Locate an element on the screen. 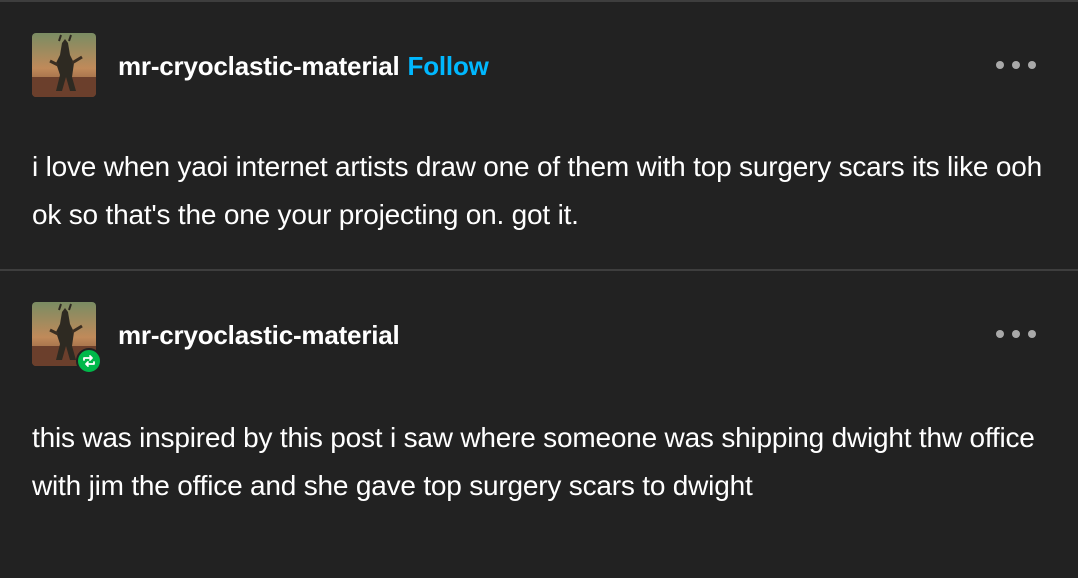 This screenshot has height=578, width=1078. post-header: mr-cryoclastic-material Follow is located at coordinates (539, 65).